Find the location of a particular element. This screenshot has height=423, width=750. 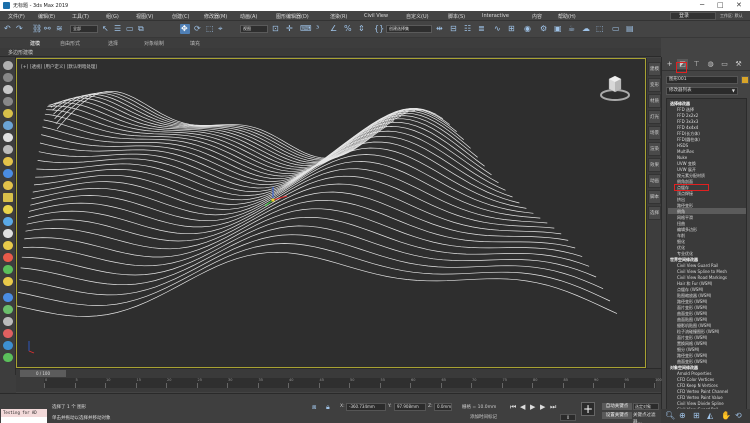

side-tab-select: 选择 is located at coordinates (654, 213).